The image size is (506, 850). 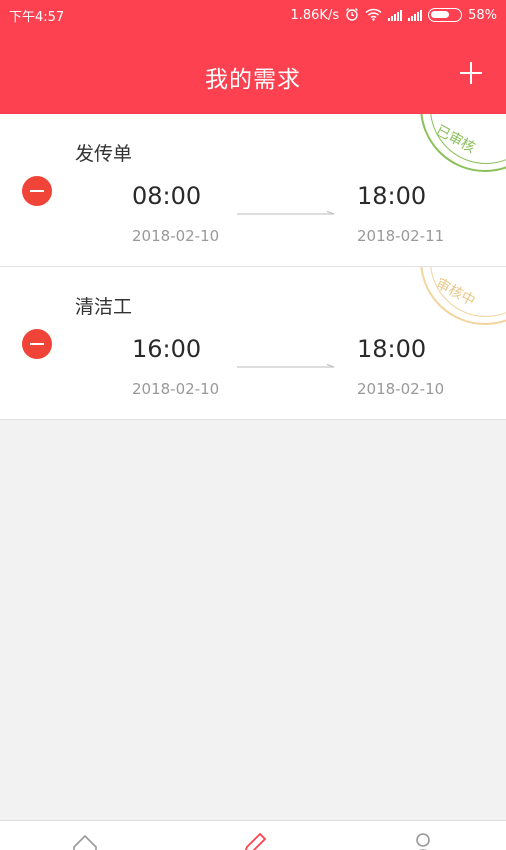 I want to click on battery-icon, so click(x=445, y=15).